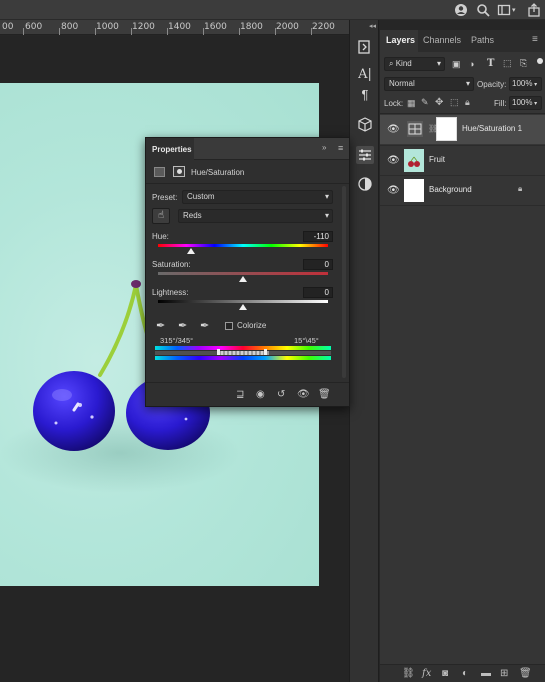 The height and width of the screenshot is (682, 545). Describe the element at coordinates (182, 325) in the screenshot. I see `eyedropper-plus-icon: ✒︎` at that location.